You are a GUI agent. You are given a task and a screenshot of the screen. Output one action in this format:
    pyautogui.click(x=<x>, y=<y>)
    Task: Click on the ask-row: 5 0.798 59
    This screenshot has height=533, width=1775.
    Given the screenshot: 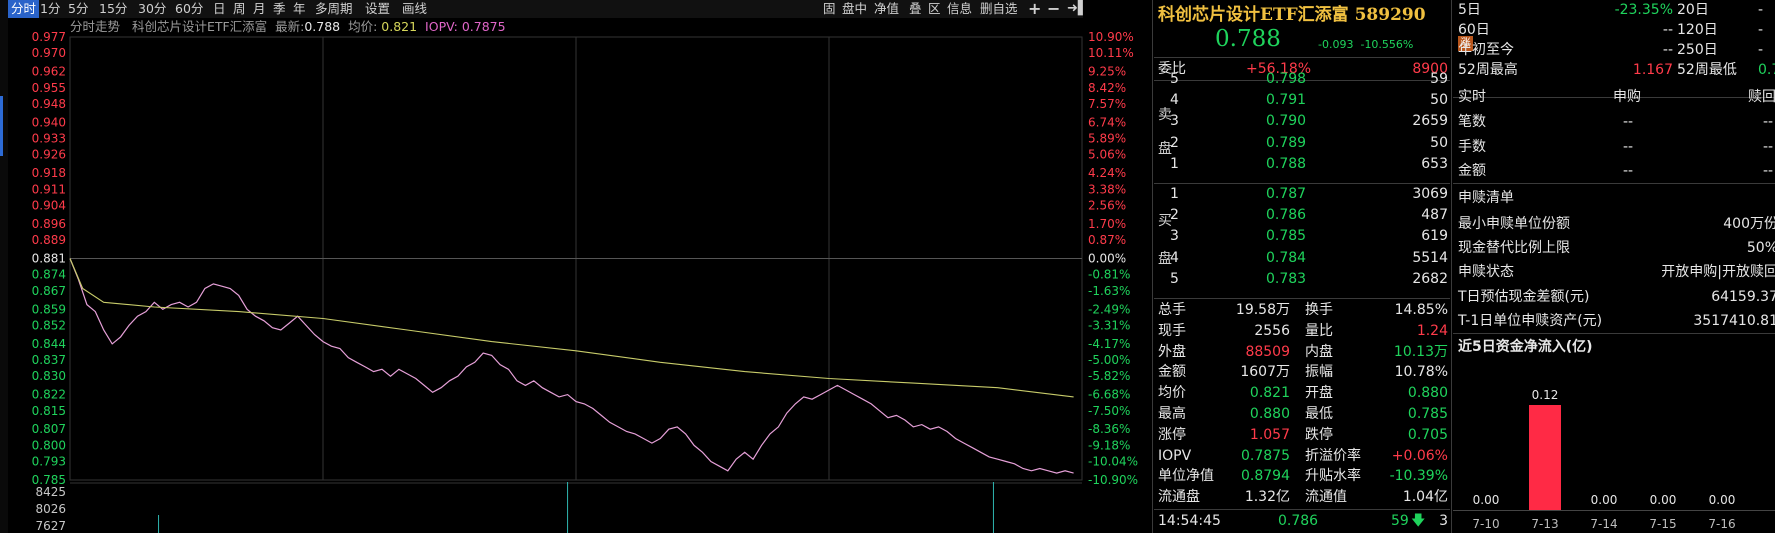 What is the action you would take?
    pyautogui.click(x=1303, y=79)
    